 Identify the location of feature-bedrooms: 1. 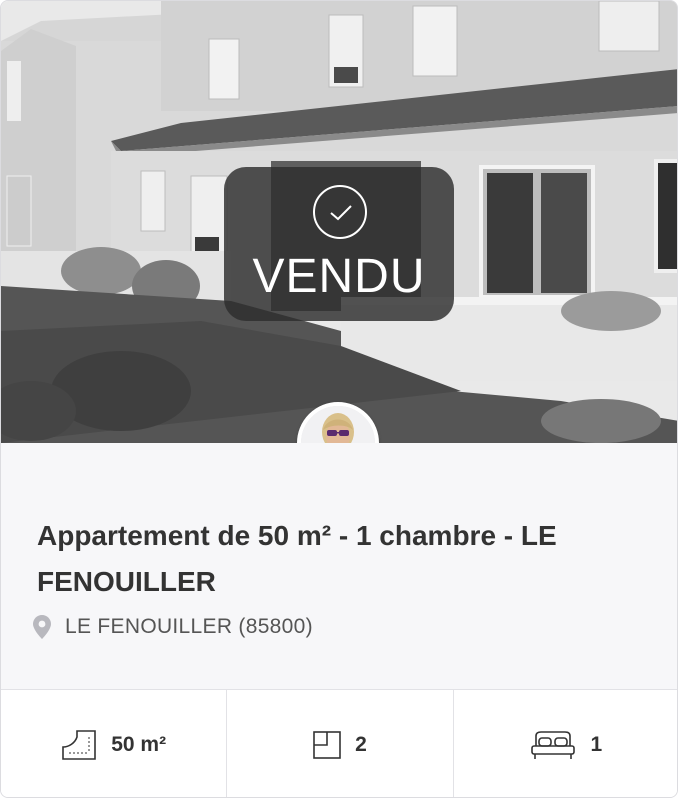
(565, 743).